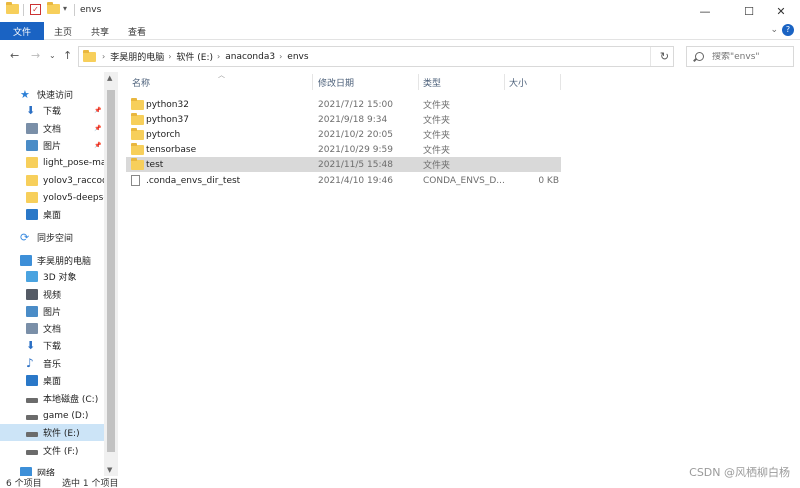  What do you see at coordinates (52, 432) in the screenshot?
I see `sidebar-item: 软件 (E:)` at bounding box center [52, 432].